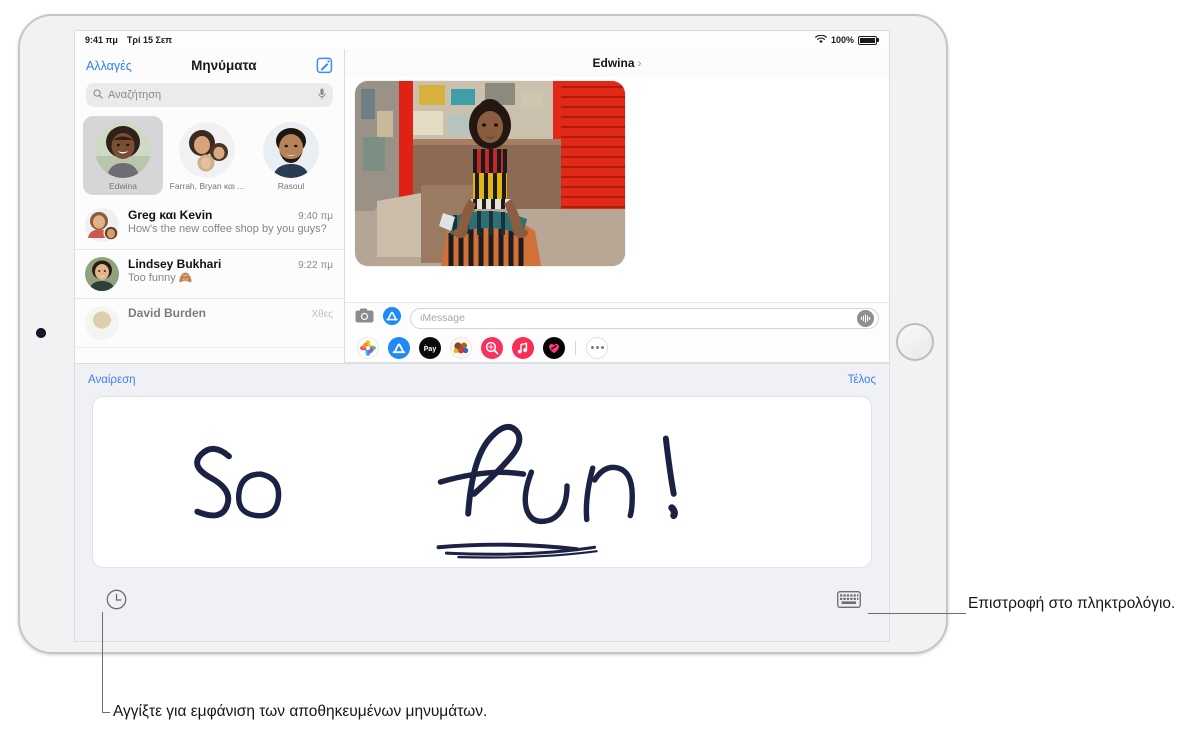 Image resolution: width=1202 pixels, height=732 pixels. What do you see at coordinates (915, 342) in the screenshot?
I see `home-button` at bounding box center [915, 342].